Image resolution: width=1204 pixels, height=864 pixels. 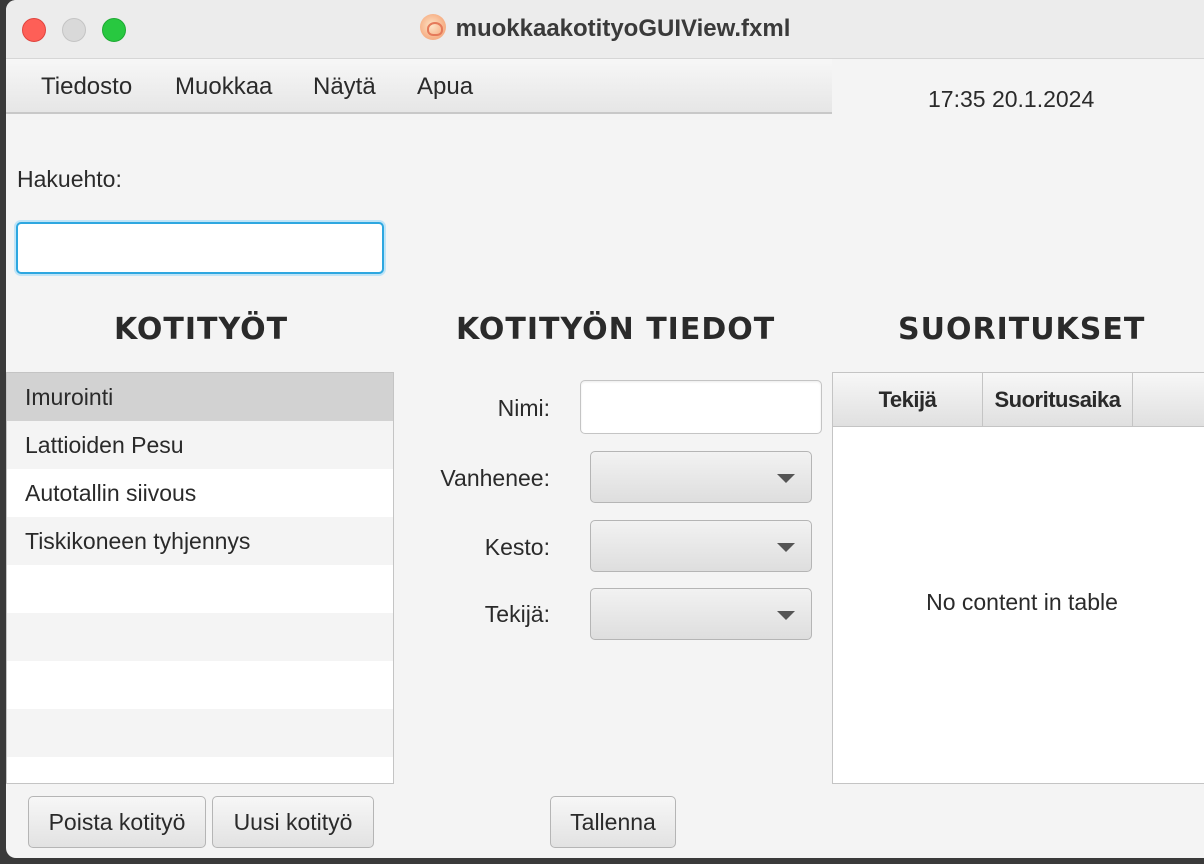 What do you see at coordinates (432, 27) in the screenshot?
I see `app-icon` at bounding box center [432, 27].